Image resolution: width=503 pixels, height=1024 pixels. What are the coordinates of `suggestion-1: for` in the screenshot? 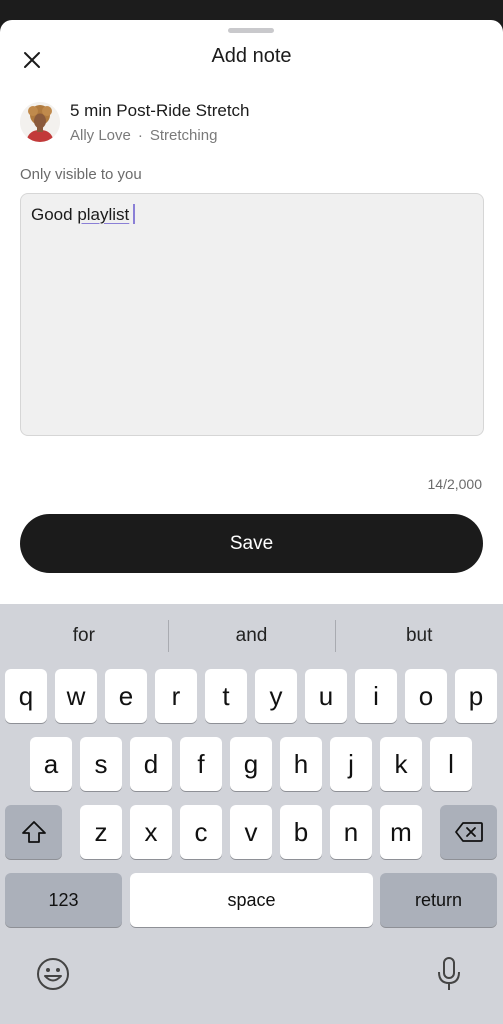 It's located at (84, 636).